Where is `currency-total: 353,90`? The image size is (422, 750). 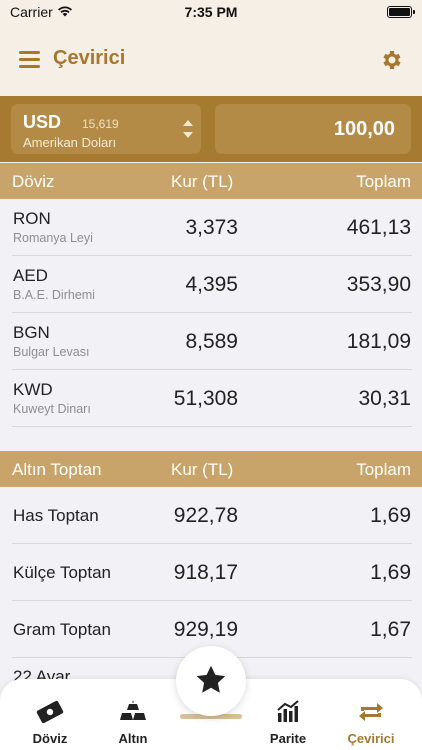
currency-total: 353,90 is located at coordinates (378, 284).